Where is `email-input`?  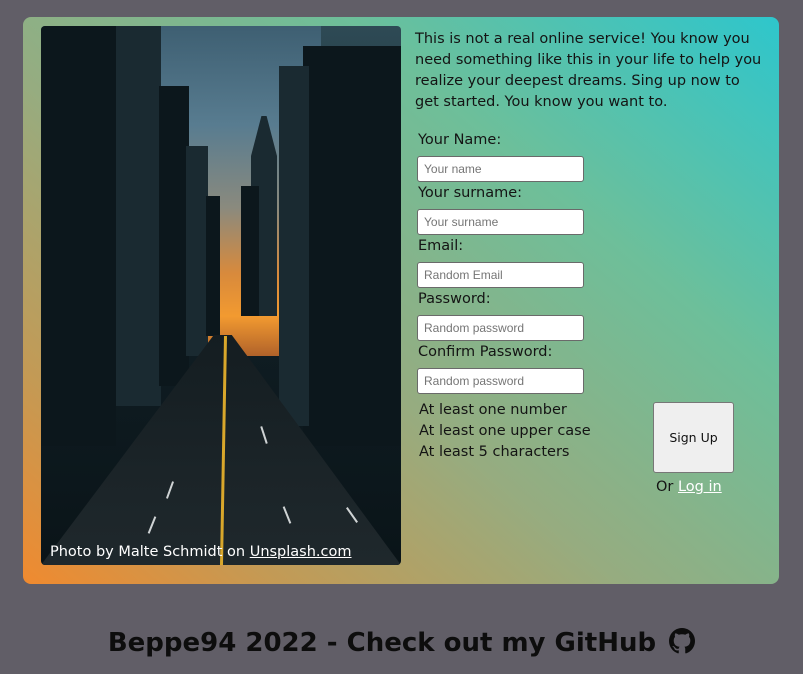
email-input is located at coordinates (500, 275).